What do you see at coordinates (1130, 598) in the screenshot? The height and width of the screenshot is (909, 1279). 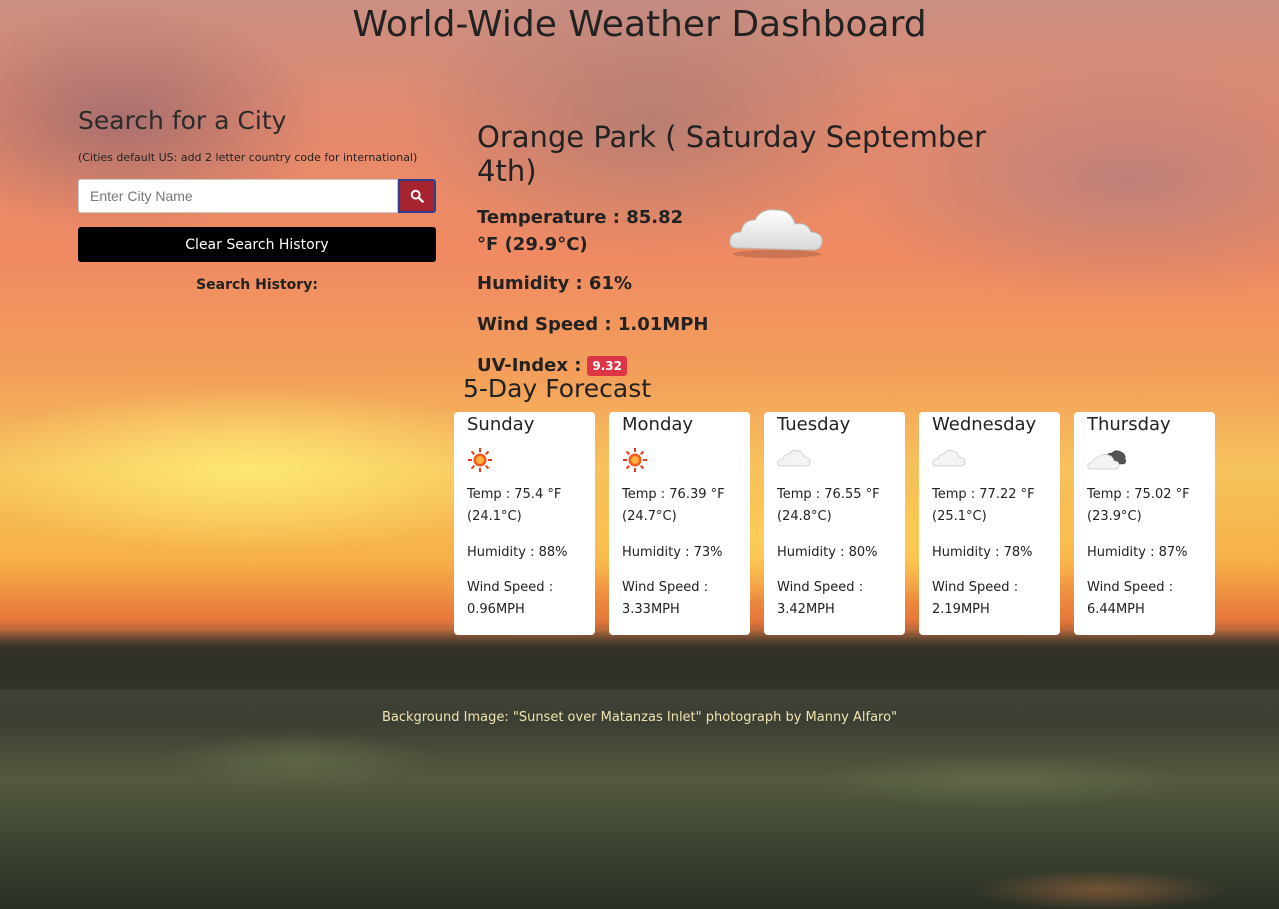 I see `forecast-wind-speed: Wind Speed : 6.44MPH` at bounding box center [1130, 598].